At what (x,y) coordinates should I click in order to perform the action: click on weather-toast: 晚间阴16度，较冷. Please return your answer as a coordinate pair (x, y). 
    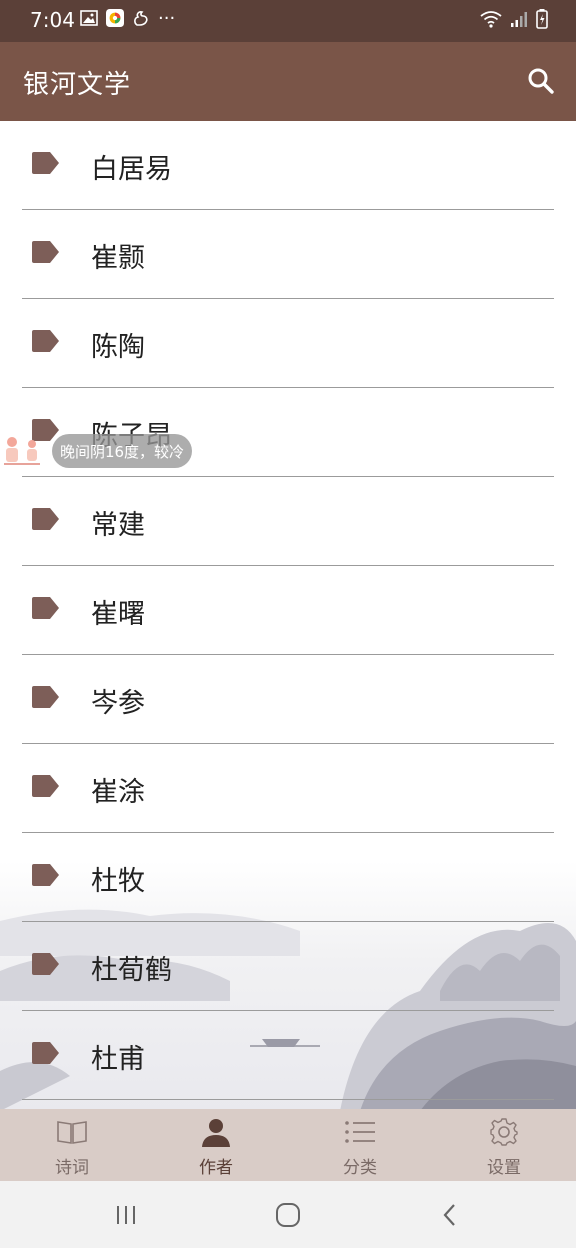
    Looking at the image, I should click on (122, 451).